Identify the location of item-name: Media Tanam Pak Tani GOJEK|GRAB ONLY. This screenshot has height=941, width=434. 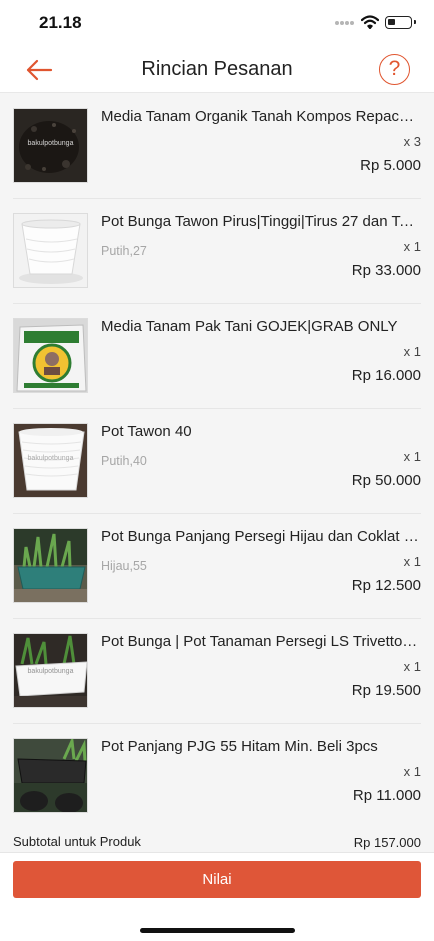
(249, 326).